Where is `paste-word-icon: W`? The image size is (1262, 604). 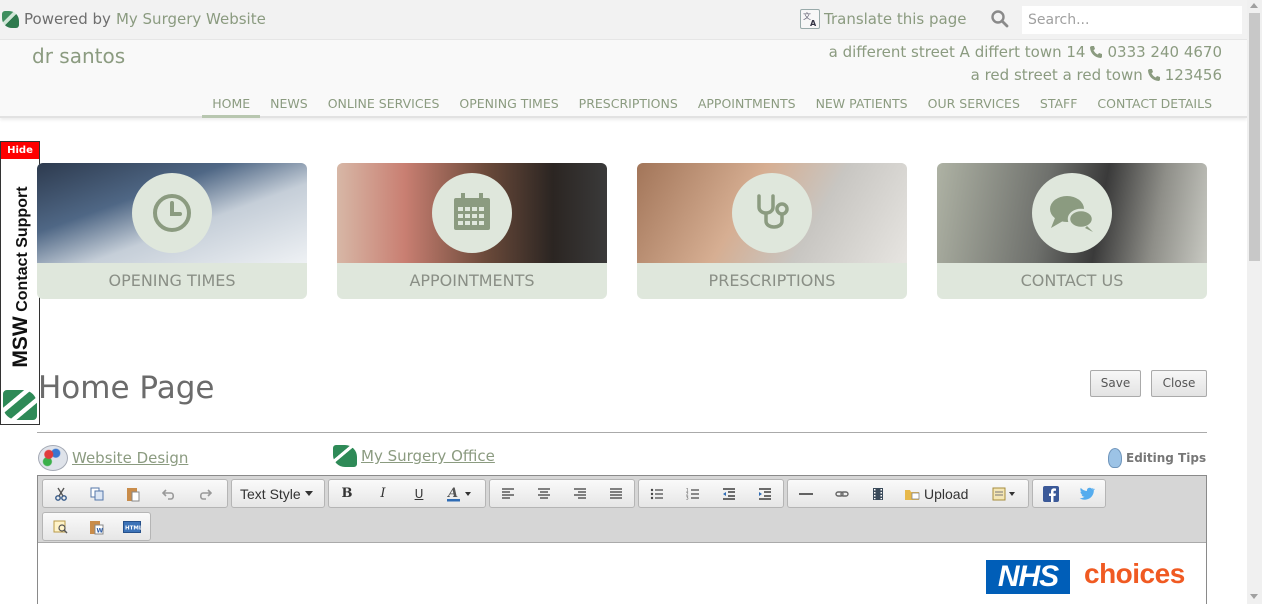
paste-word-icon: W is located at coordinates (97, 526).